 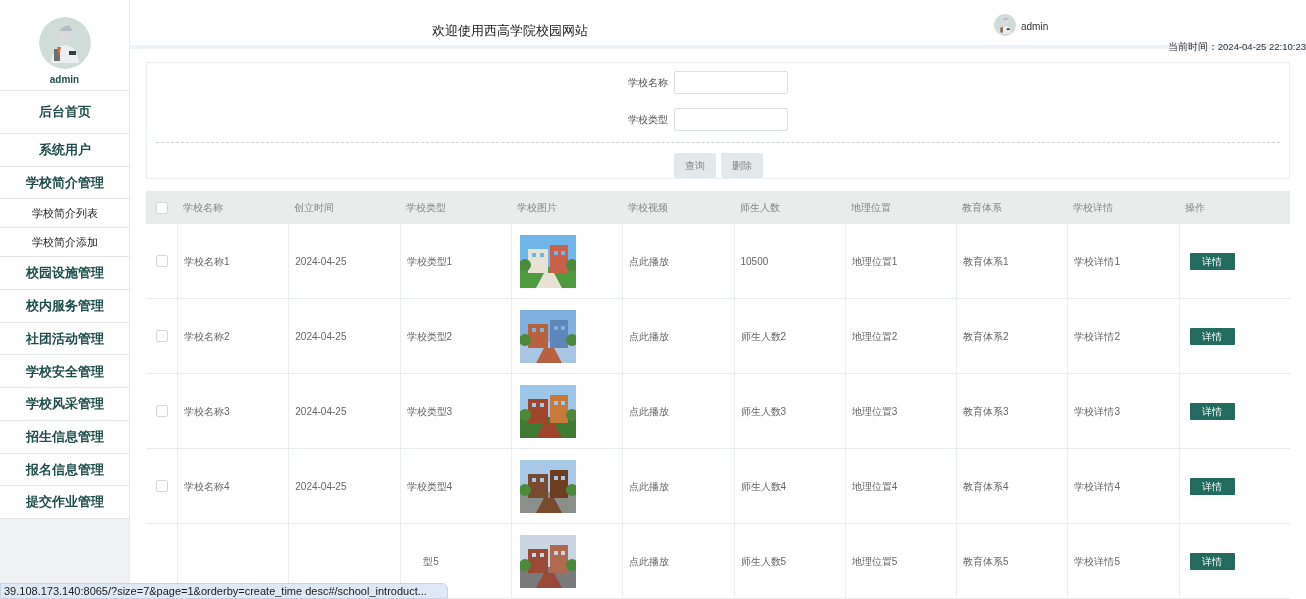 I want to click on table-cell-text: 地理位置4, so click(x=874, y=486).